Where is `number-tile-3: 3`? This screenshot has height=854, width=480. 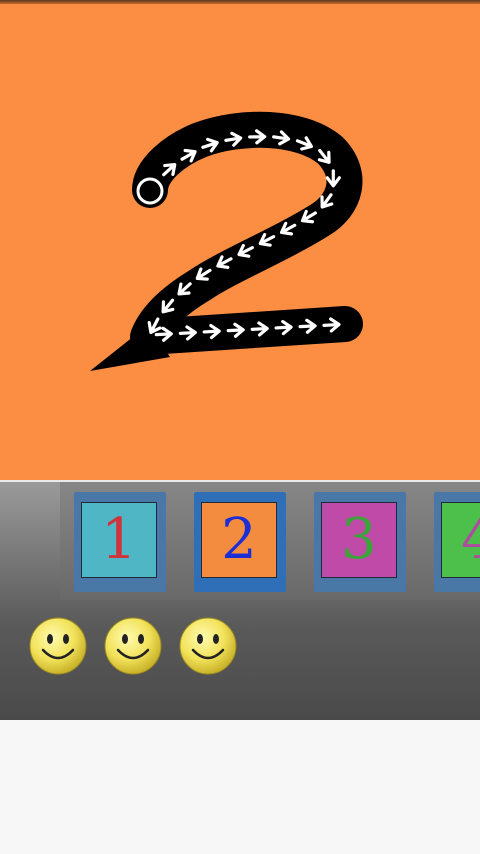
number-tile-3: 3 is located at coordinates (360, 542).